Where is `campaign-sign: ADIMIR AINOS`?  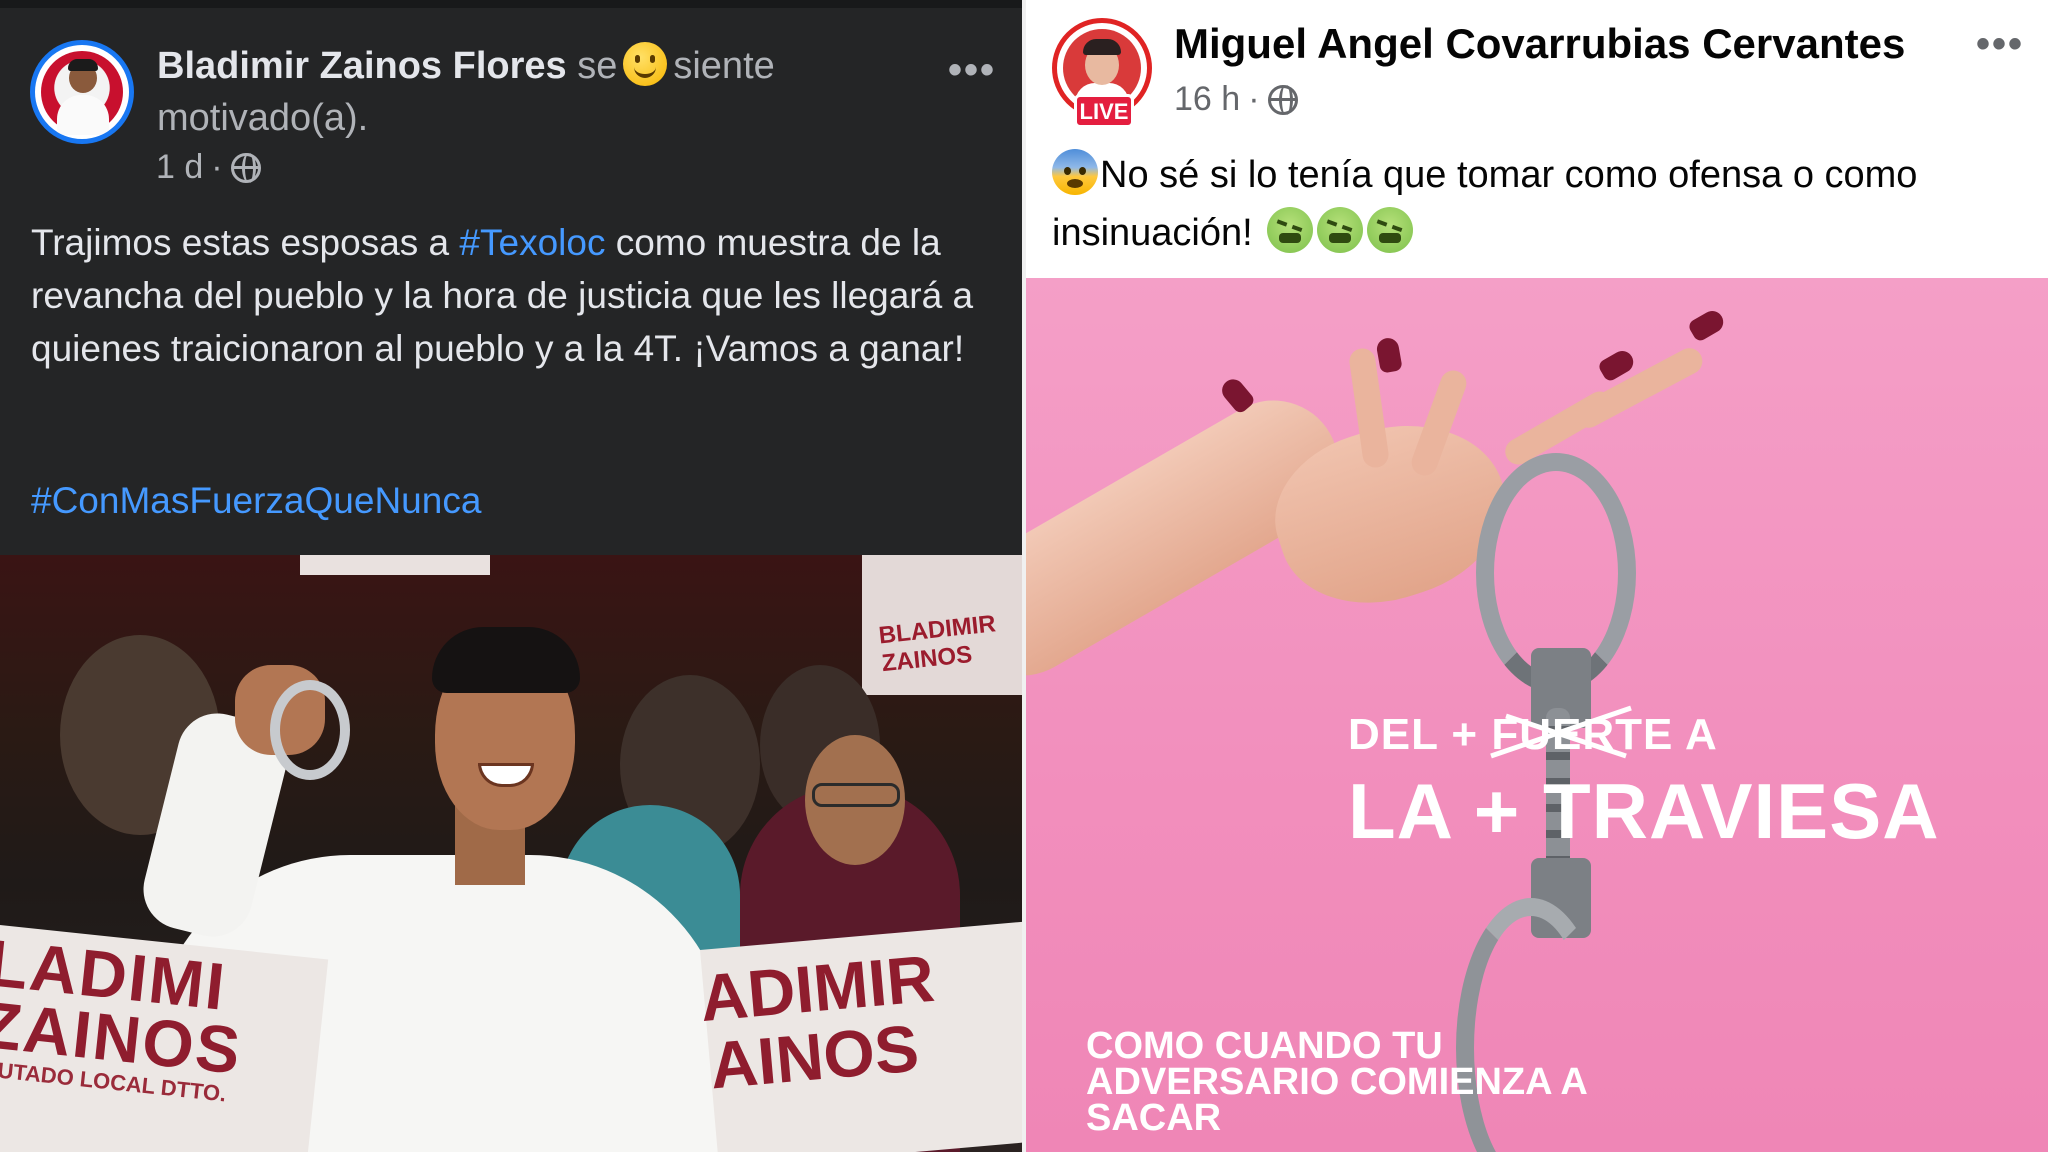
campaign-sign: ADIMIR AINOS is located at coordinates (859, 1036).